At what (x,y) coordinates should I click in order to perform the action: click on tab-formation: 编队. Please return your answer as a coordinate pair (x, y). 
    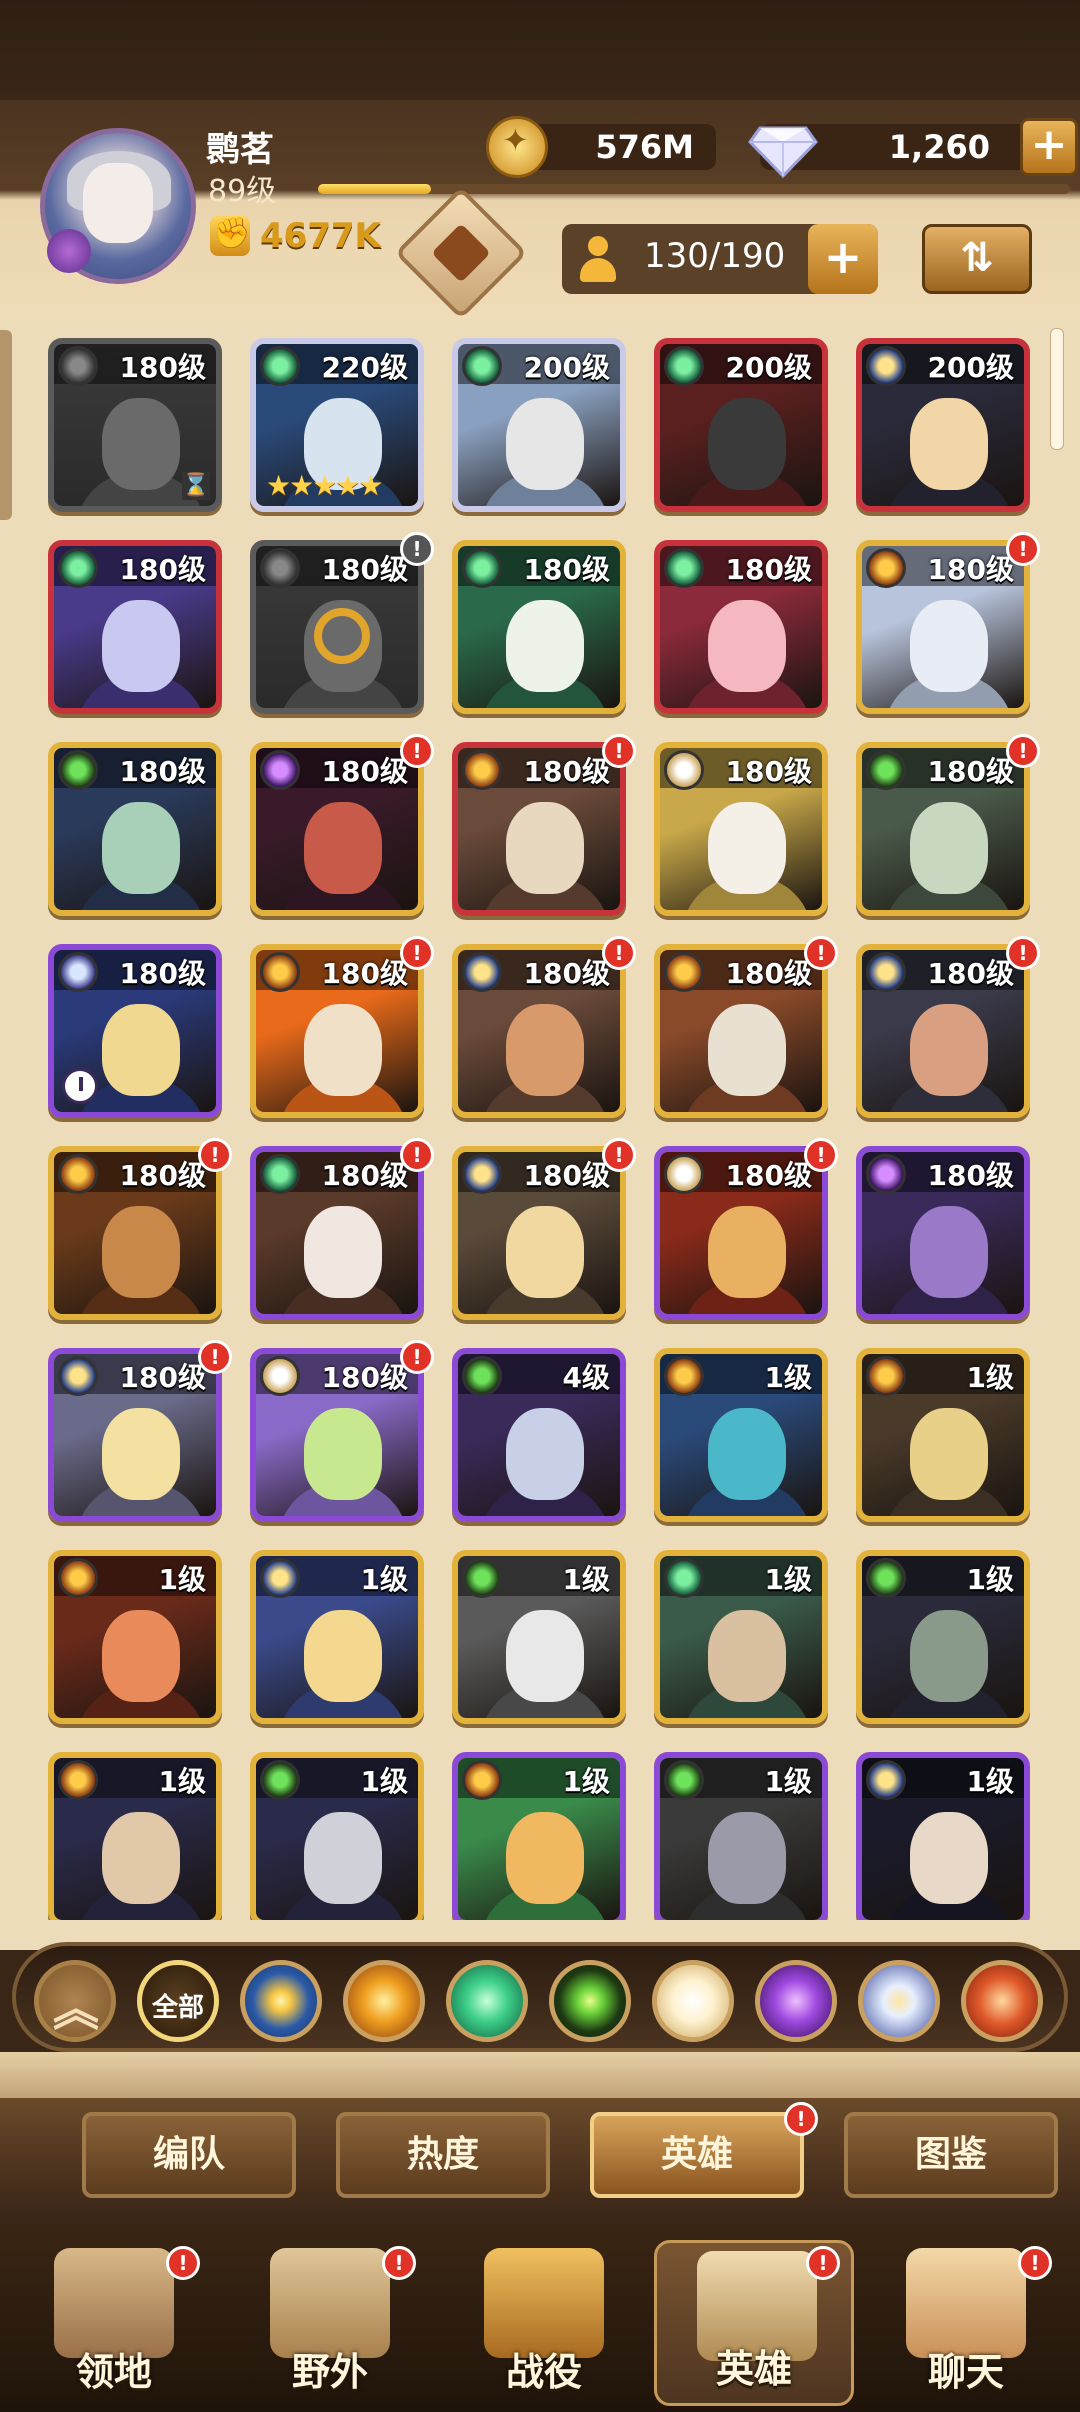
    Looking at the image, I should click on (189, 2155).